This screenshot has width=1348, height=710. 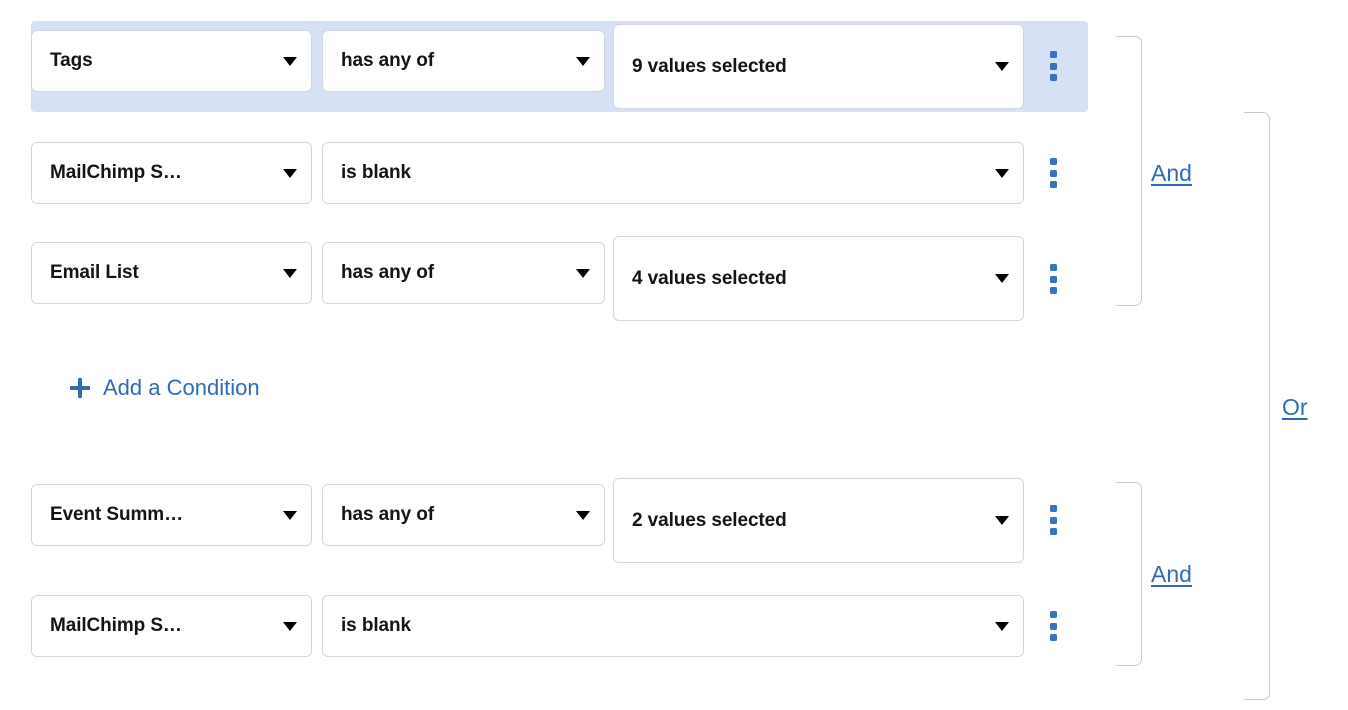 What do you see at coordinates (818, 278) in the screenshot?
I see `value-select-condition-3: 4 values selected` at bounding box center [818, 278].